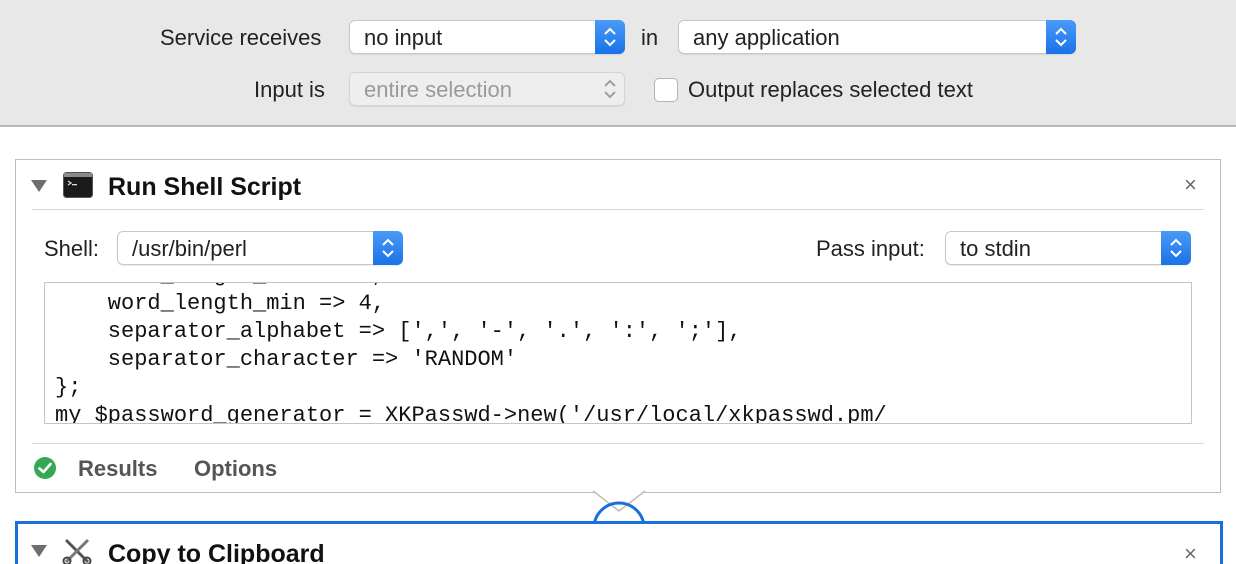 The height and width of the screenshot is (564, 1236). Describe the element at coordinates (438, 89) in the screenshot. I see `input-is-value: entire selection` at that location.